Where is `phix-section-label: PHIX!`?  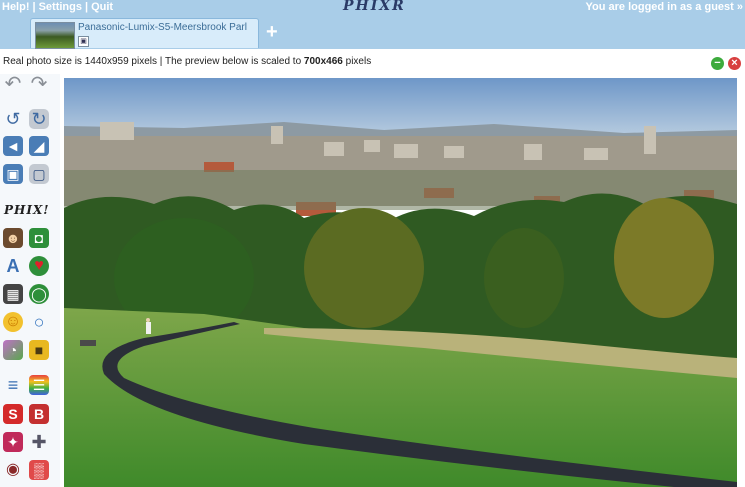
phix-section-label: PHIX! is located at coordinates (27, 210).